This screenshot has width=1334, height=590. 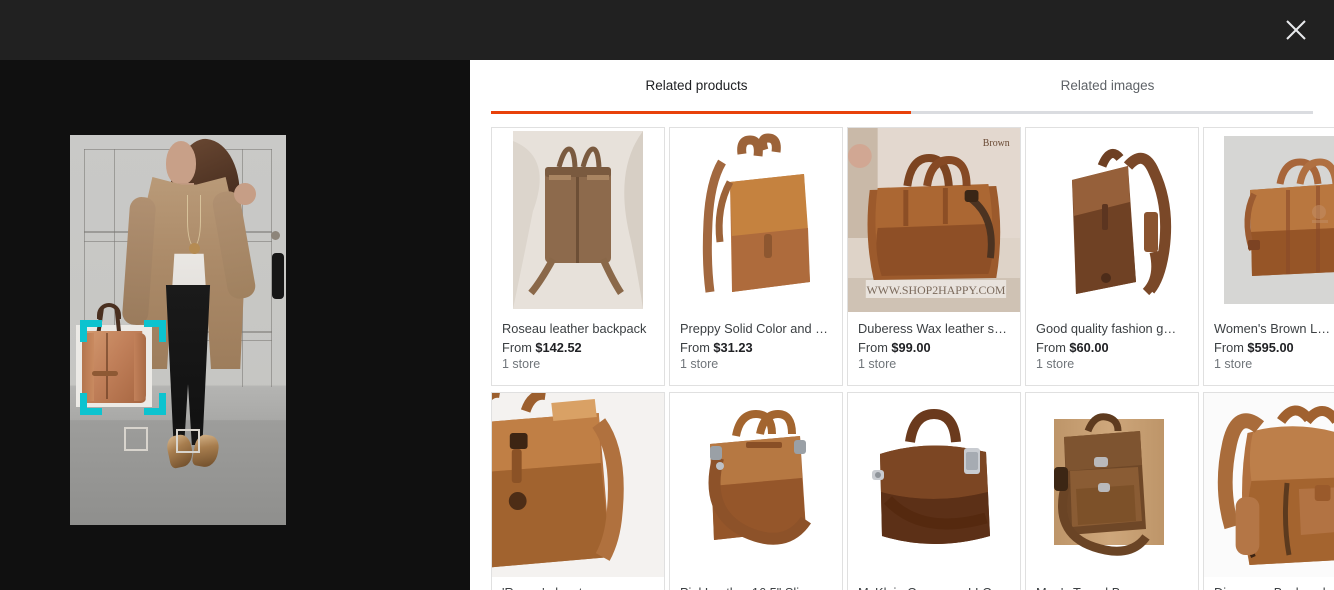 What do you see at coordinates (1269, 485) in the screenshot?
I see `product-image-discovery-backpack` at bounding box center [1269, 485].